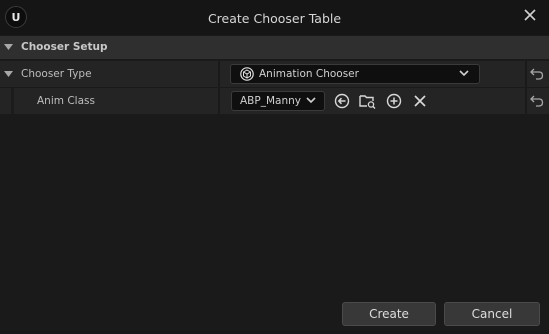 The height and width of the screenshot is (334, 549). I want to click on close-button, so click(530, 15).